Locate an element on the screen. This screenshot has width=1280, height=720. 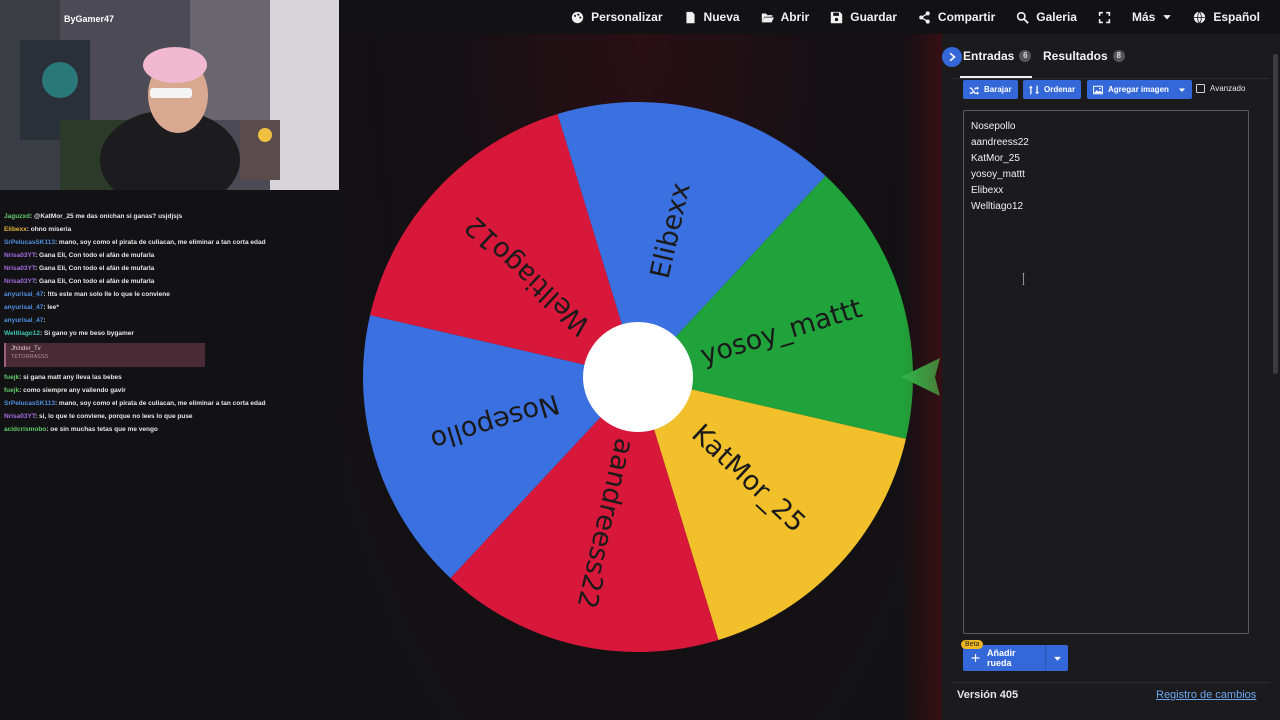
add-wheel-dropdown is located at coordinates (1057, 658).